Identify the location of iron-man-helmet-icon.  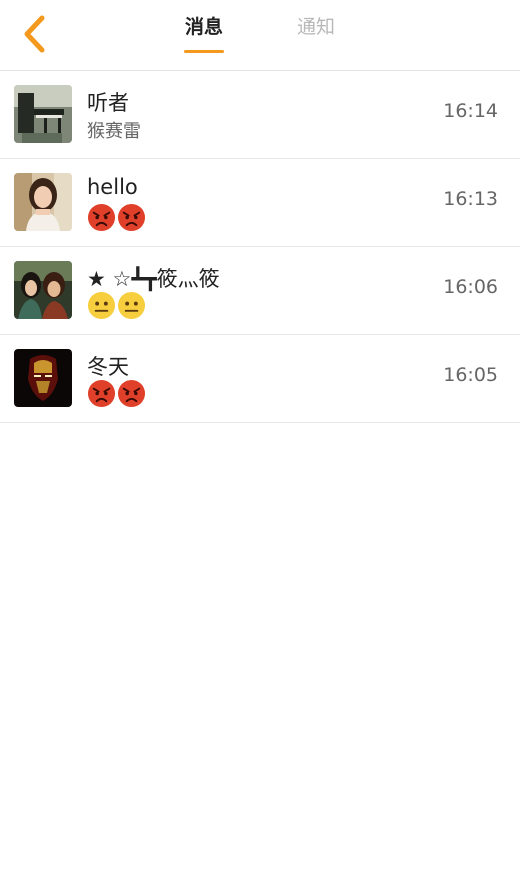
(43, 378).